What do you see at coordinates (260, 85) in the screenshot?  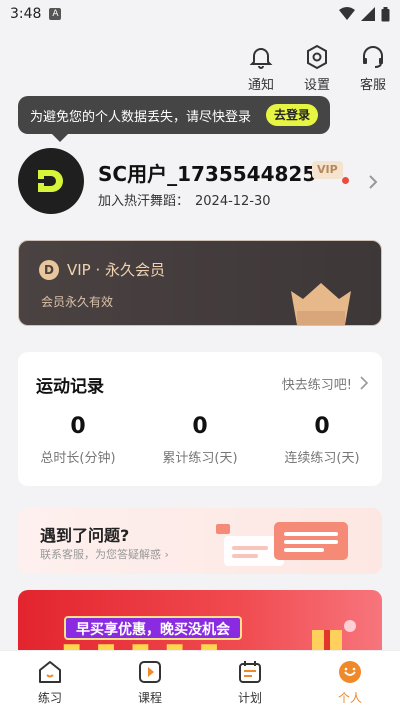 I see `notifications-label: 通知` at bounding box center [260, 85].